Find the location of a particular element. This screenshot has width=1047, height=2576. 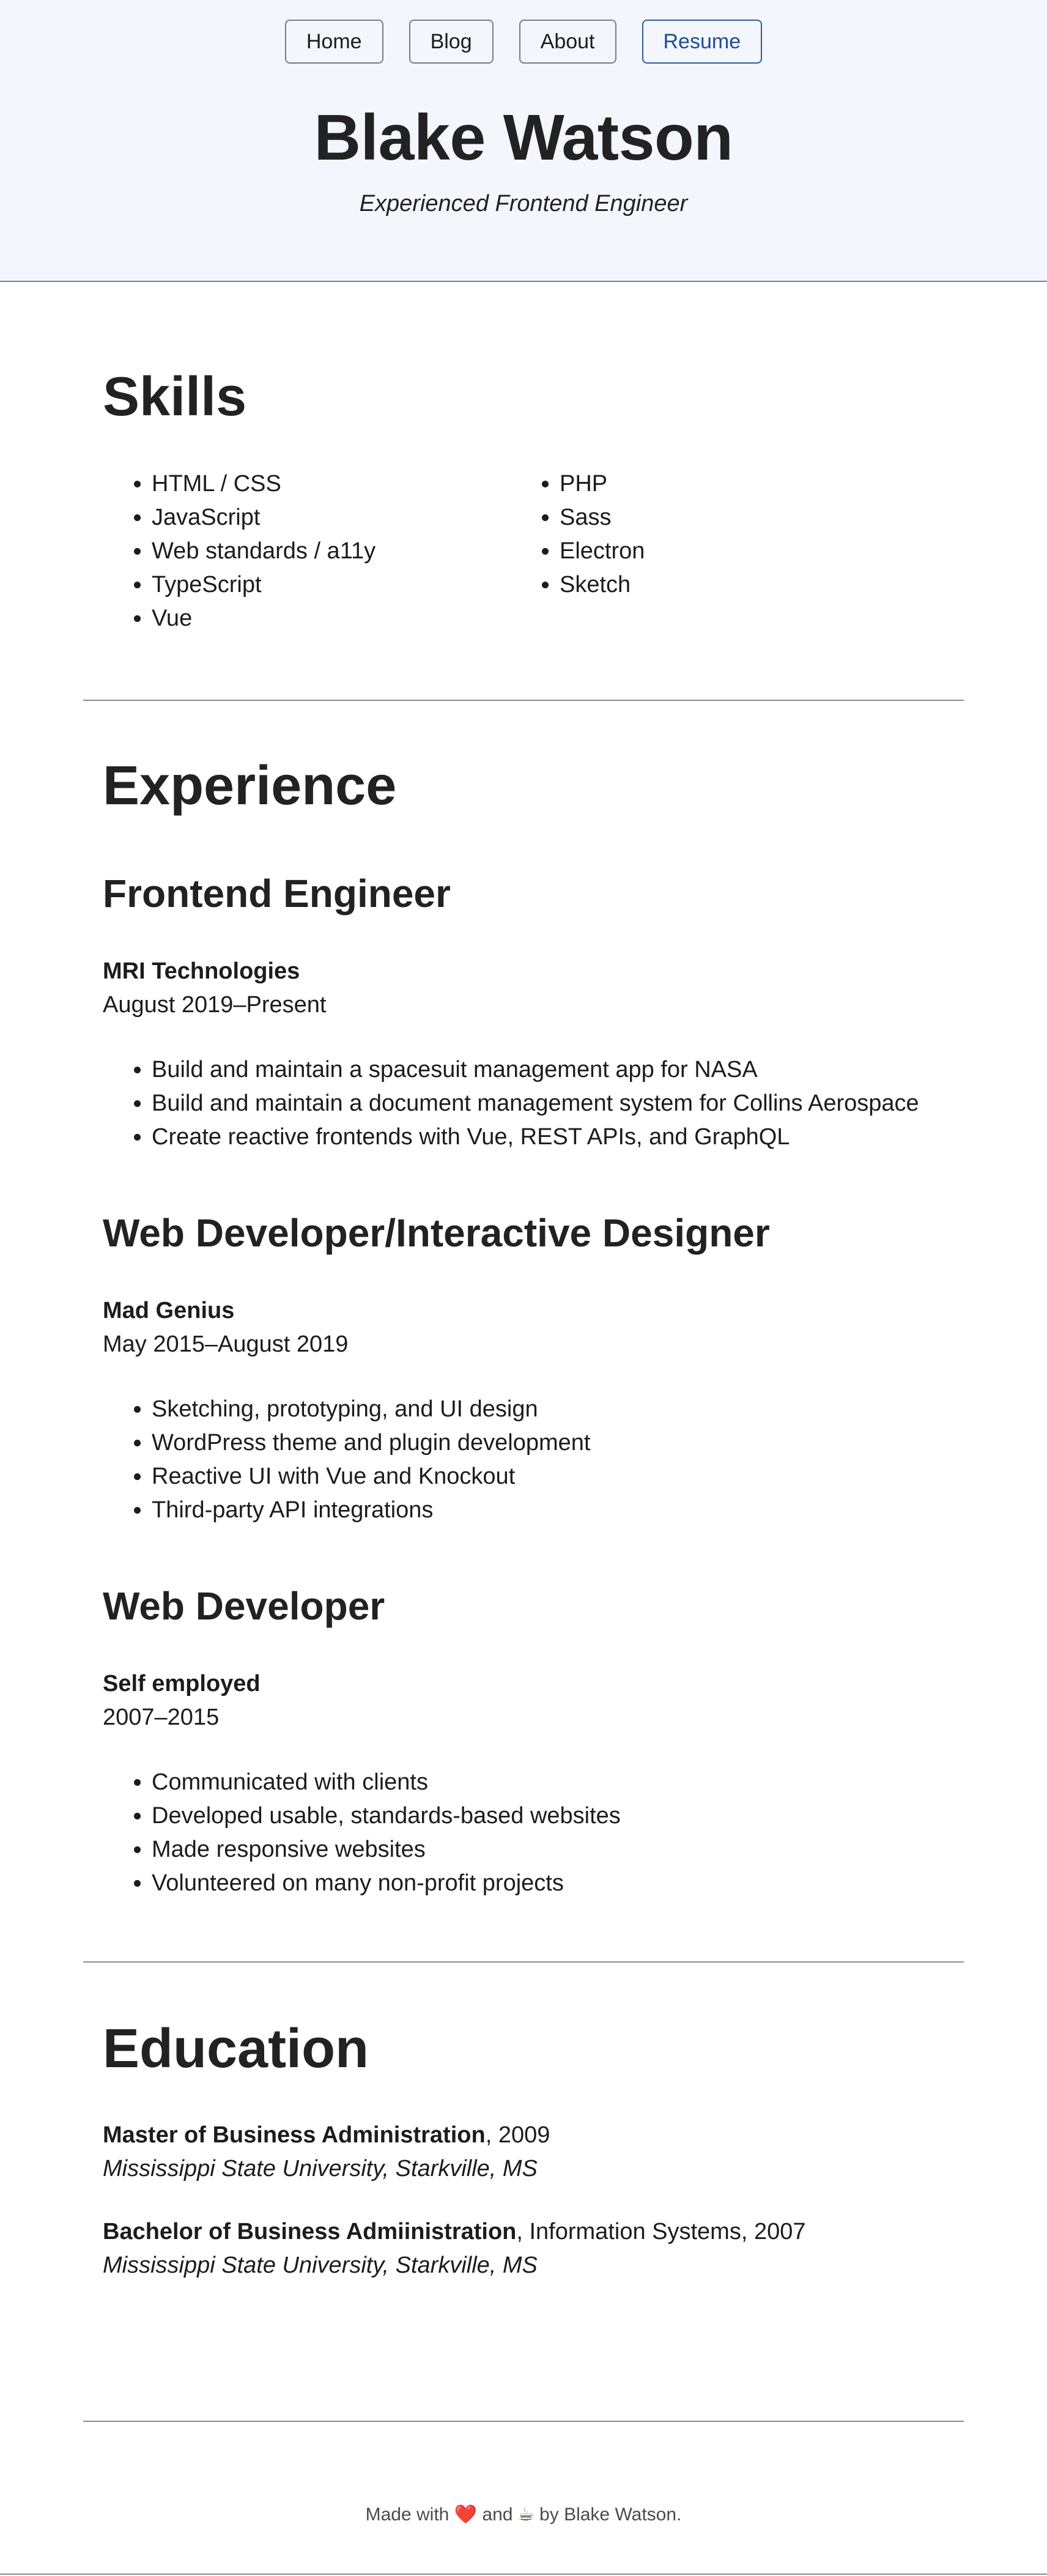

degree-detail: , Information Systems, 2007 is located at coordinates (661, 2232).